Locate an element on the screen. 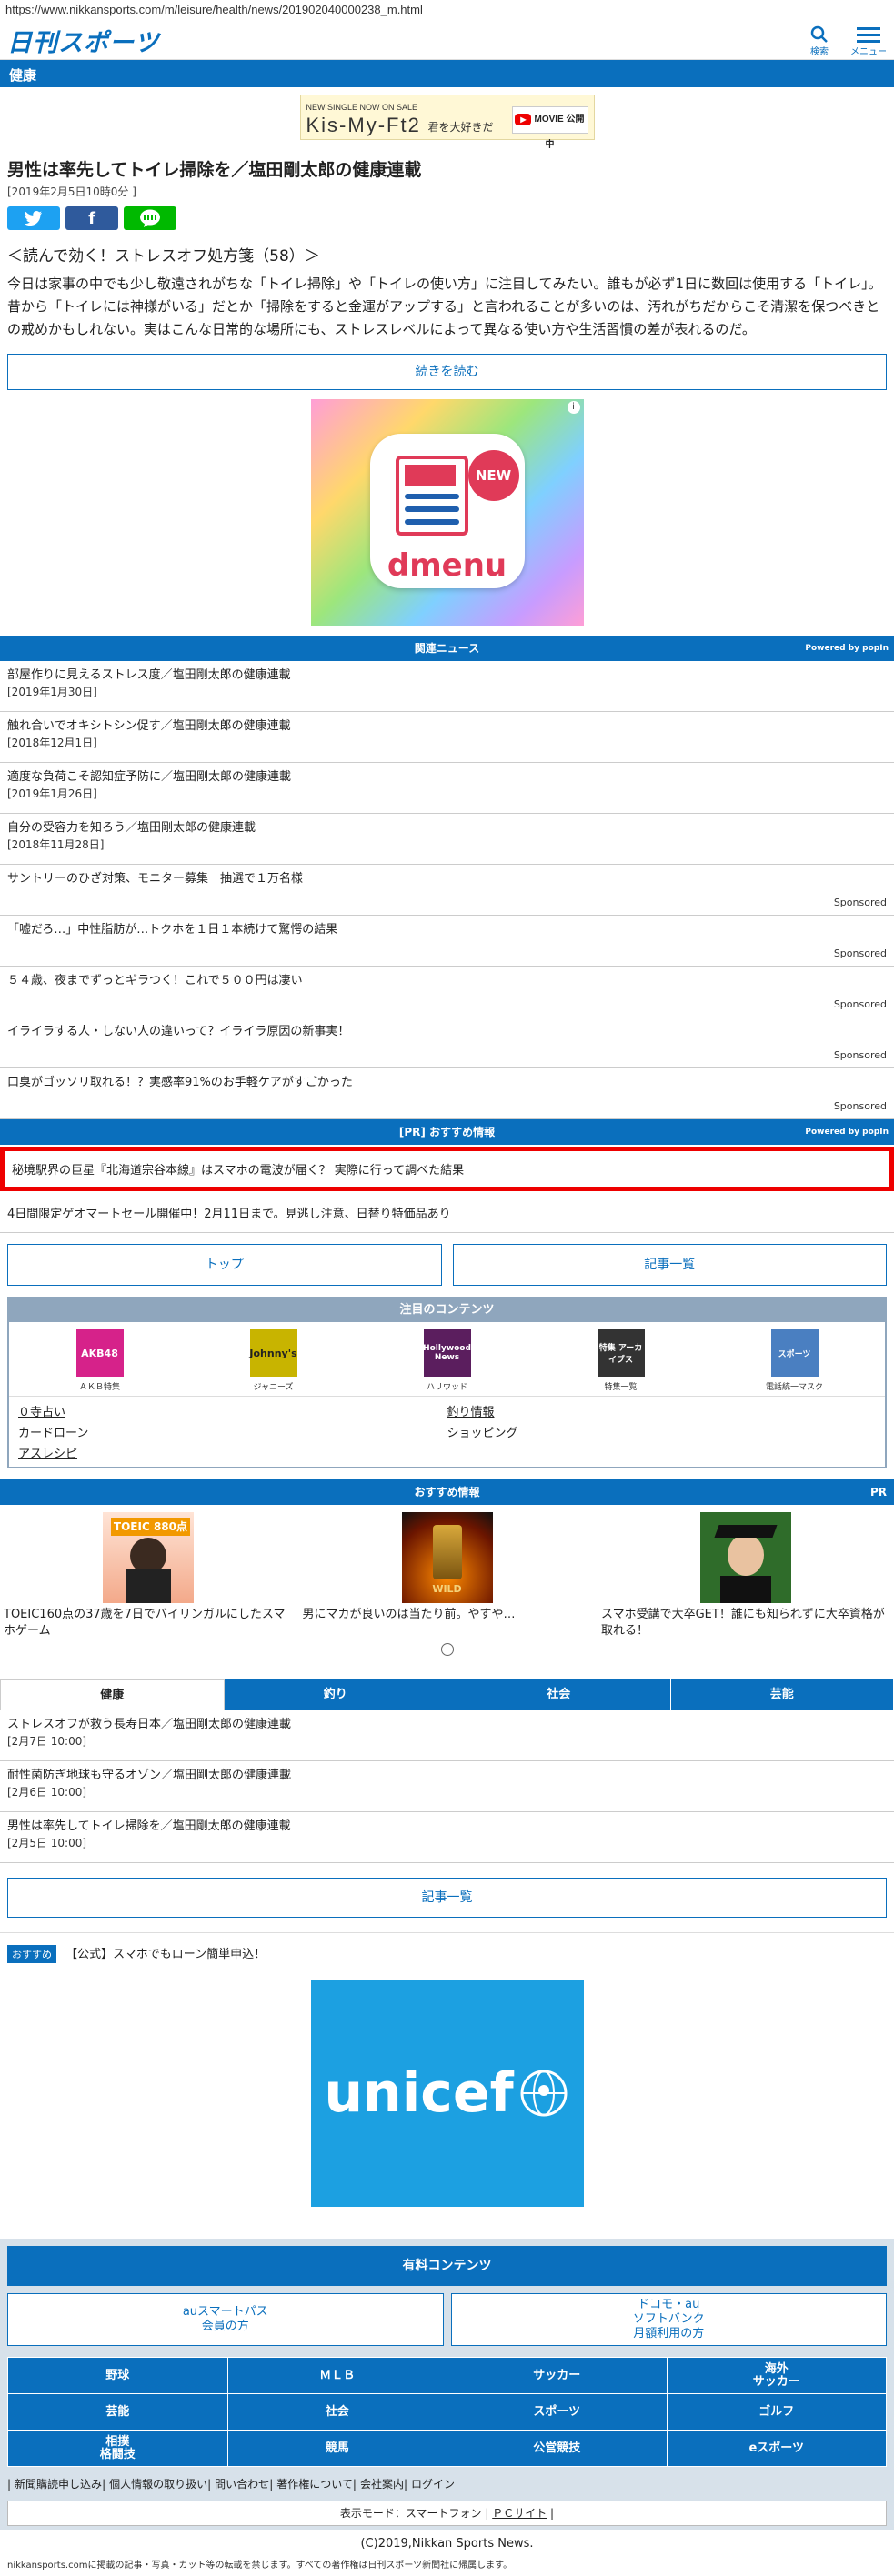 Image resolution: width=894 pixels, height=2576 pixels. site-header: 日刊スポーツ 検索 メニュー is located at coordinates (447, 41).